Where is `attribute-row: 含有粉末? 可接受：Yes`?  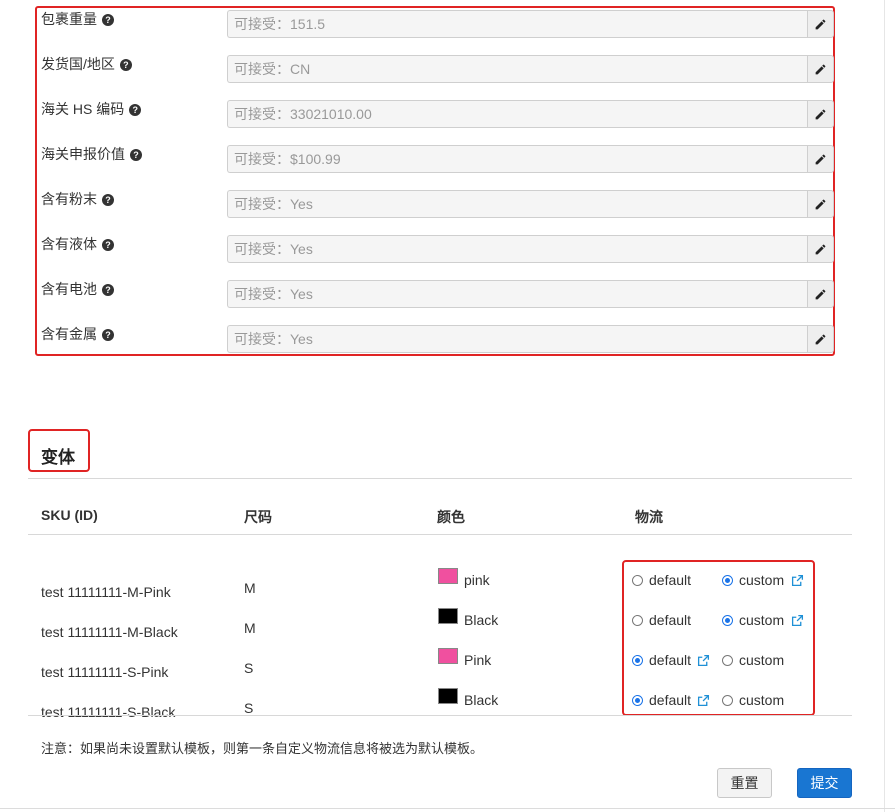
attribute-row: 含有粉末? 可接受：Yes is located at coordinates (438, 204).